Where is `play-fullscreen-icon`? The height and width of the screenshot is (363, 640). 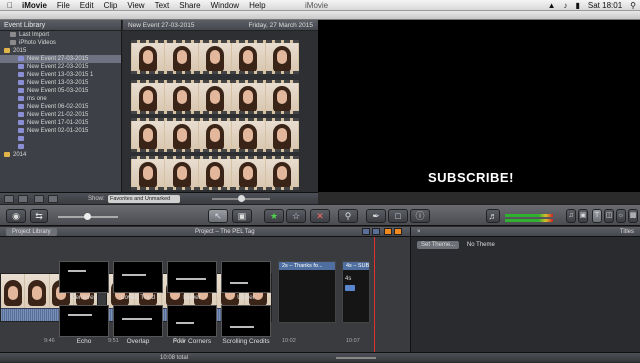
play-fullscreen-icon is located at coordinates (53, 199).